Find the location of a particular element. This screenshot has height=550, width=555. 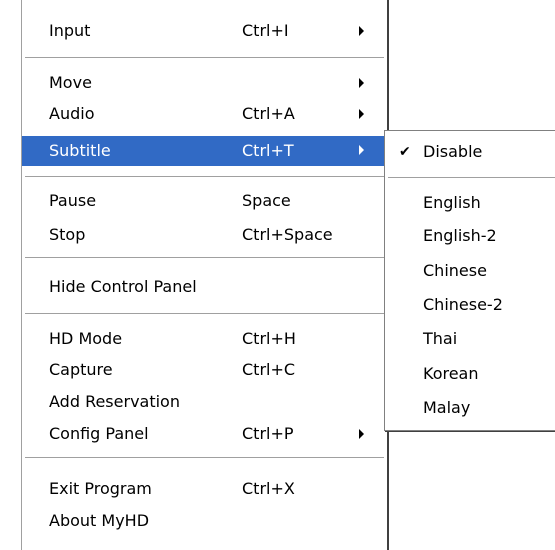

menu-item-hide-control-panel: Hide Control Panel is located at coordinates (204, 287).